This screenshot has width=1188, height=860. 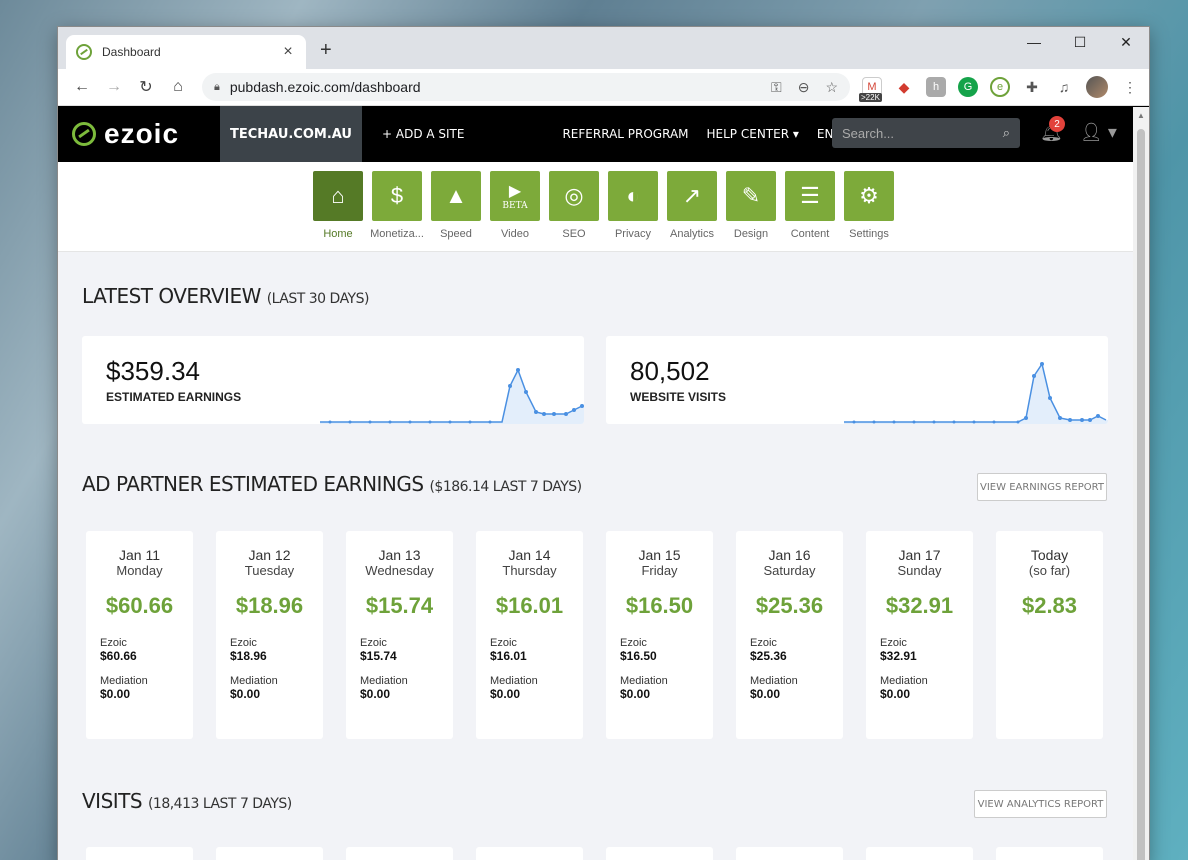 I want to click on media-icon: ♫, so click(x=1064, y=87).